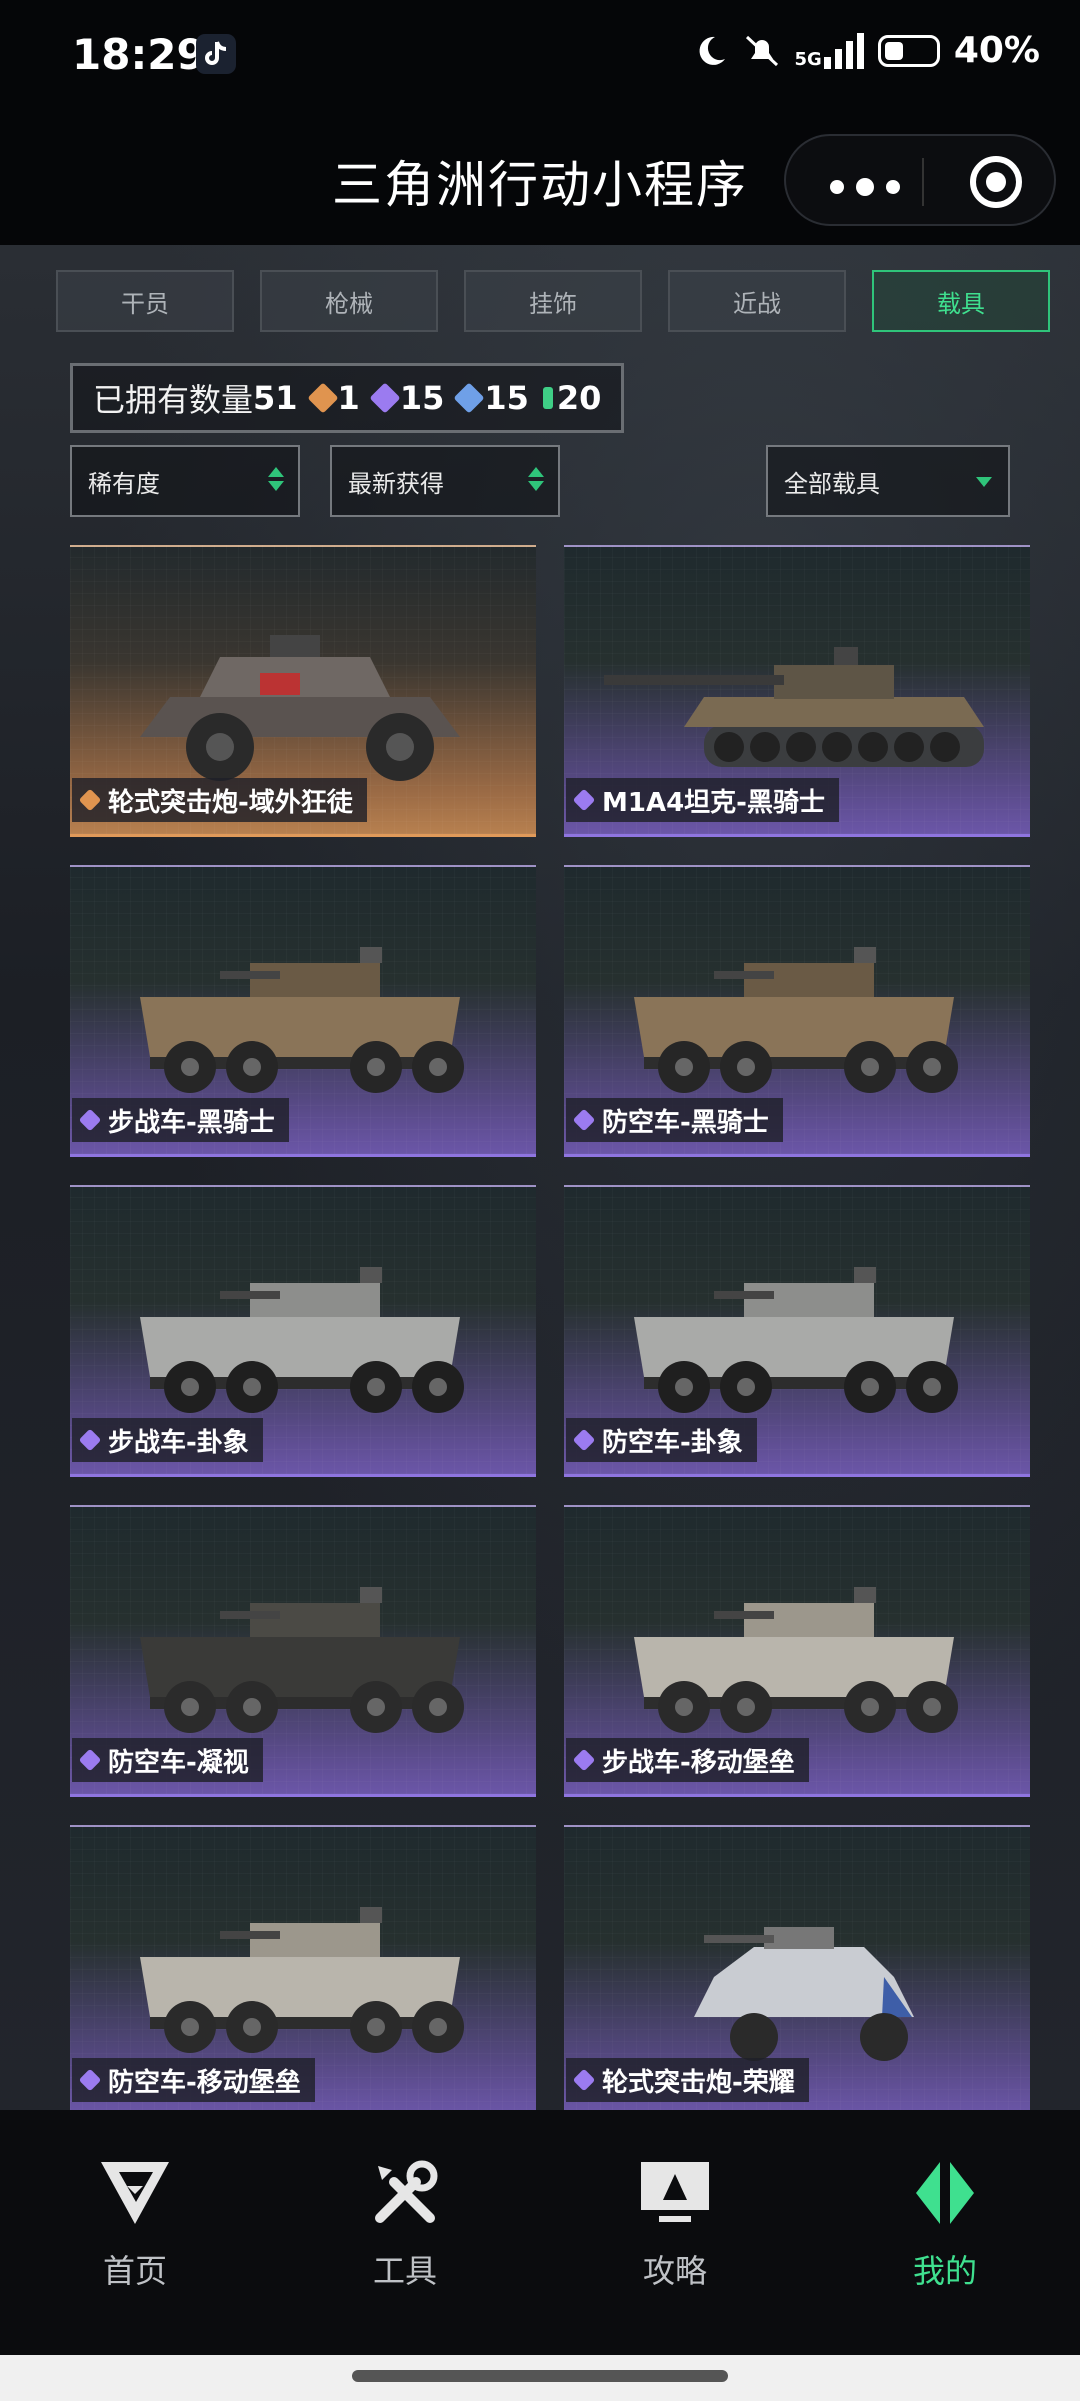  I want to click on diamond-orange-icon, so click(322, 398).